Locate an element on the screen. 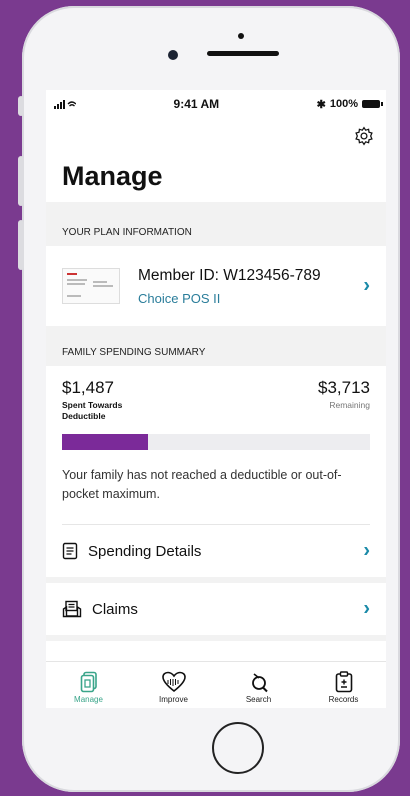 This screenshot has width=410, height=796. member-id: Member ID: W123456-789 is located at coordinates (229, 275).